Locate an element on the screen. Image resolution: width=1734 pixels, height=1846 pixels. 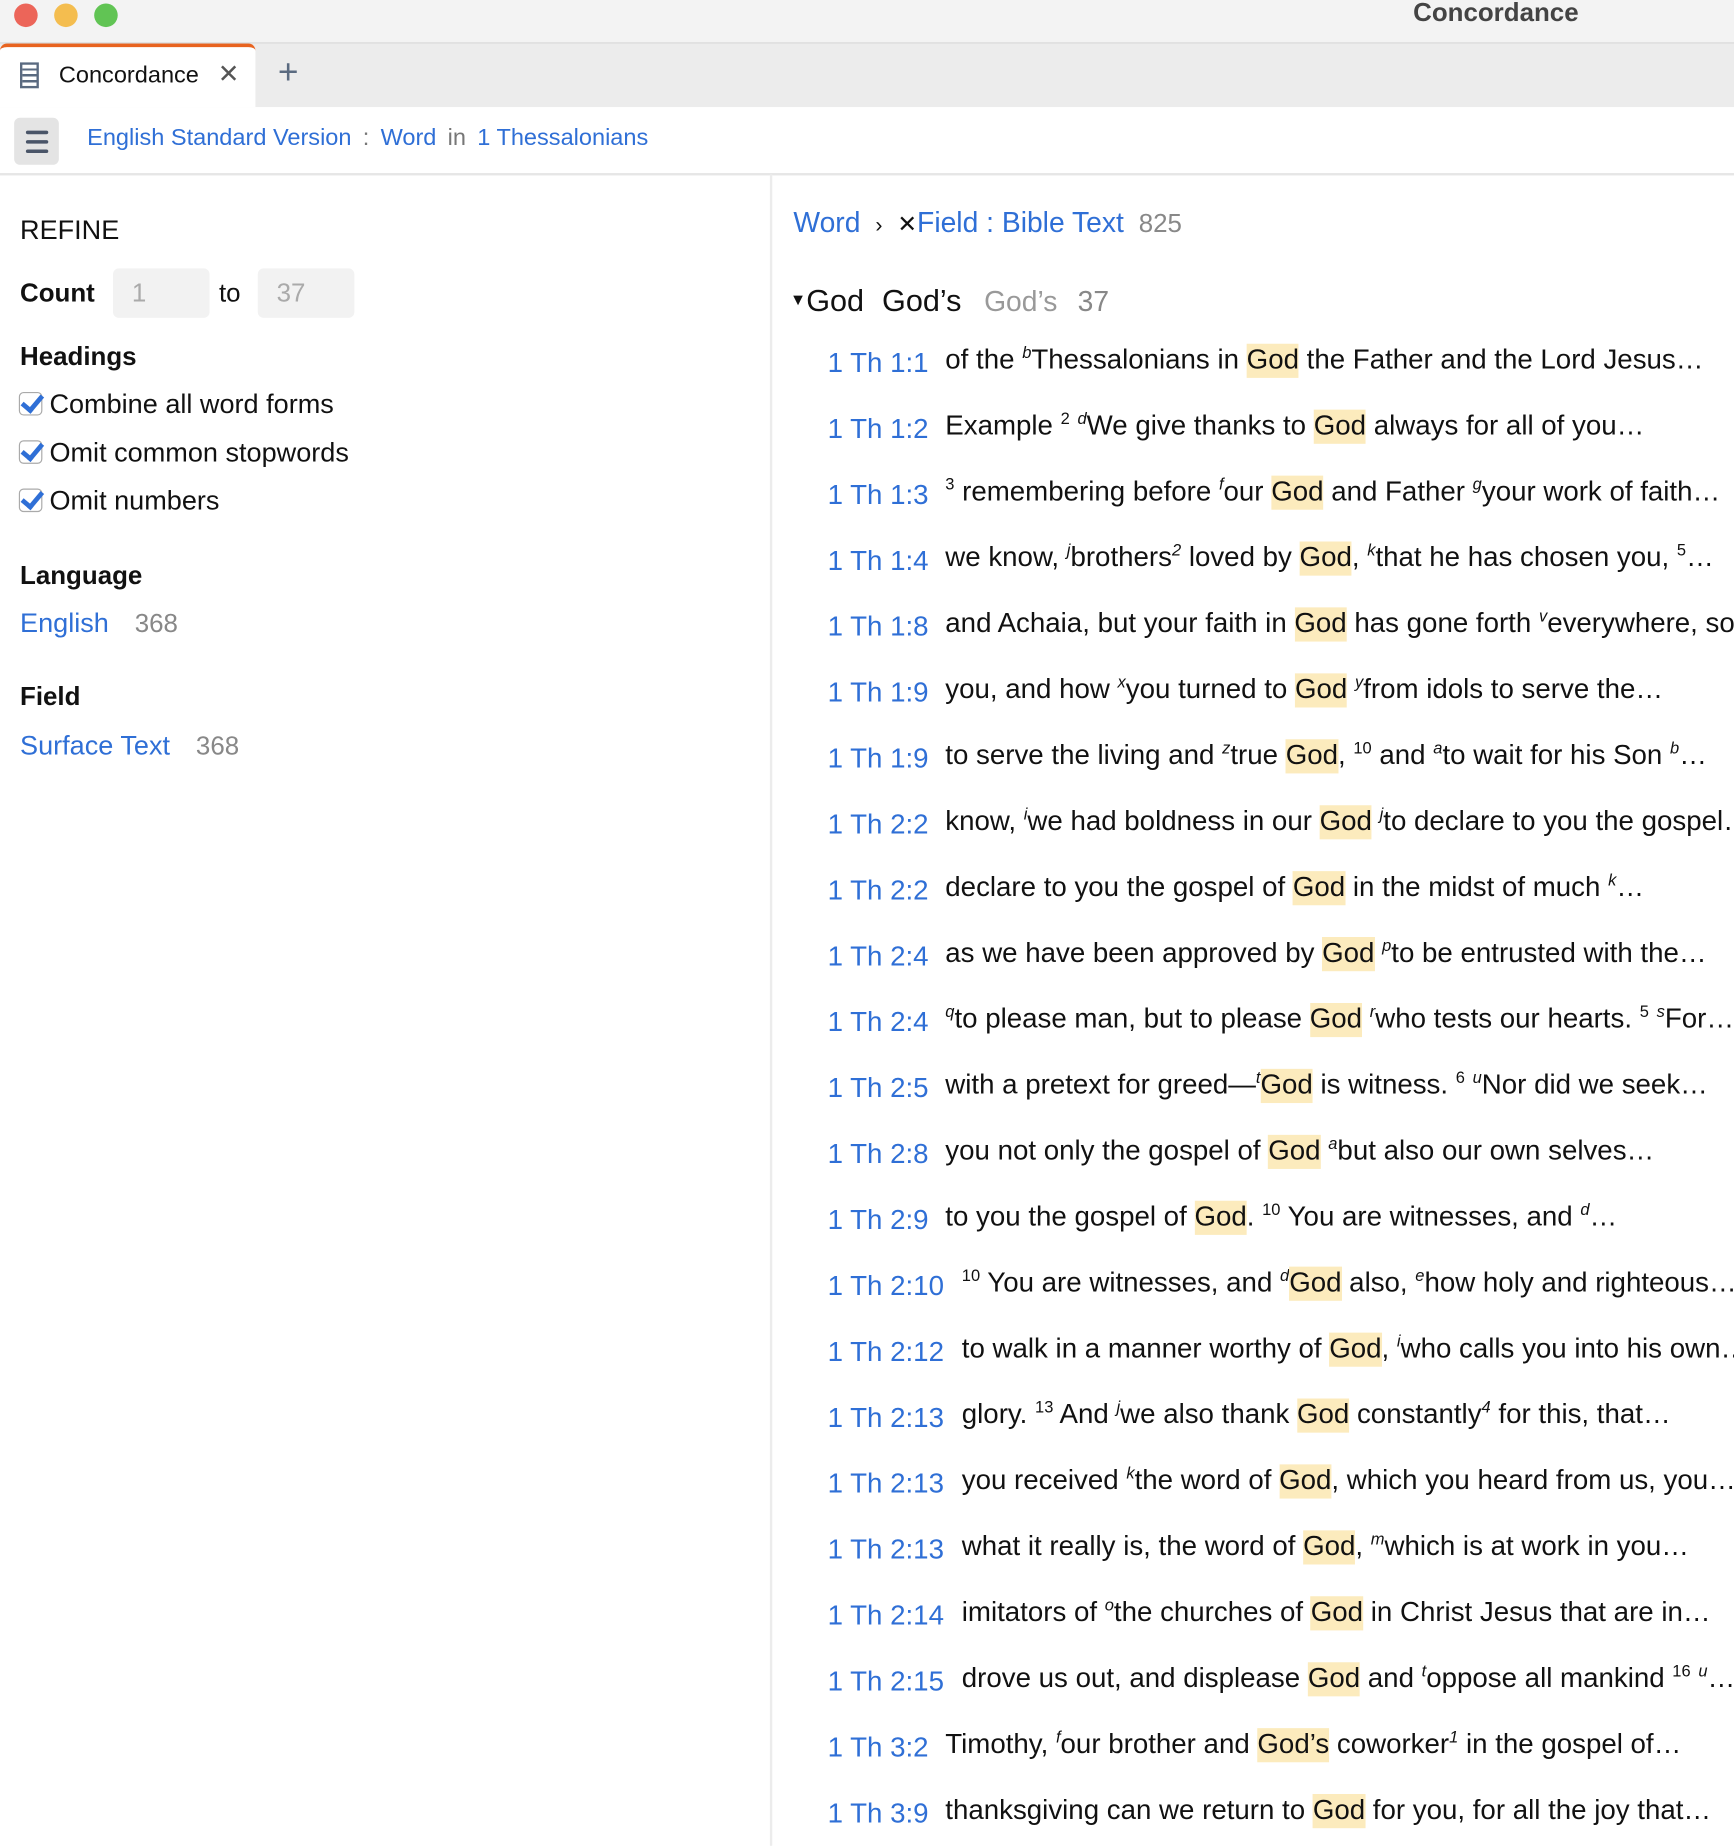
zoom-window-button is located at coordinates (106, 15).